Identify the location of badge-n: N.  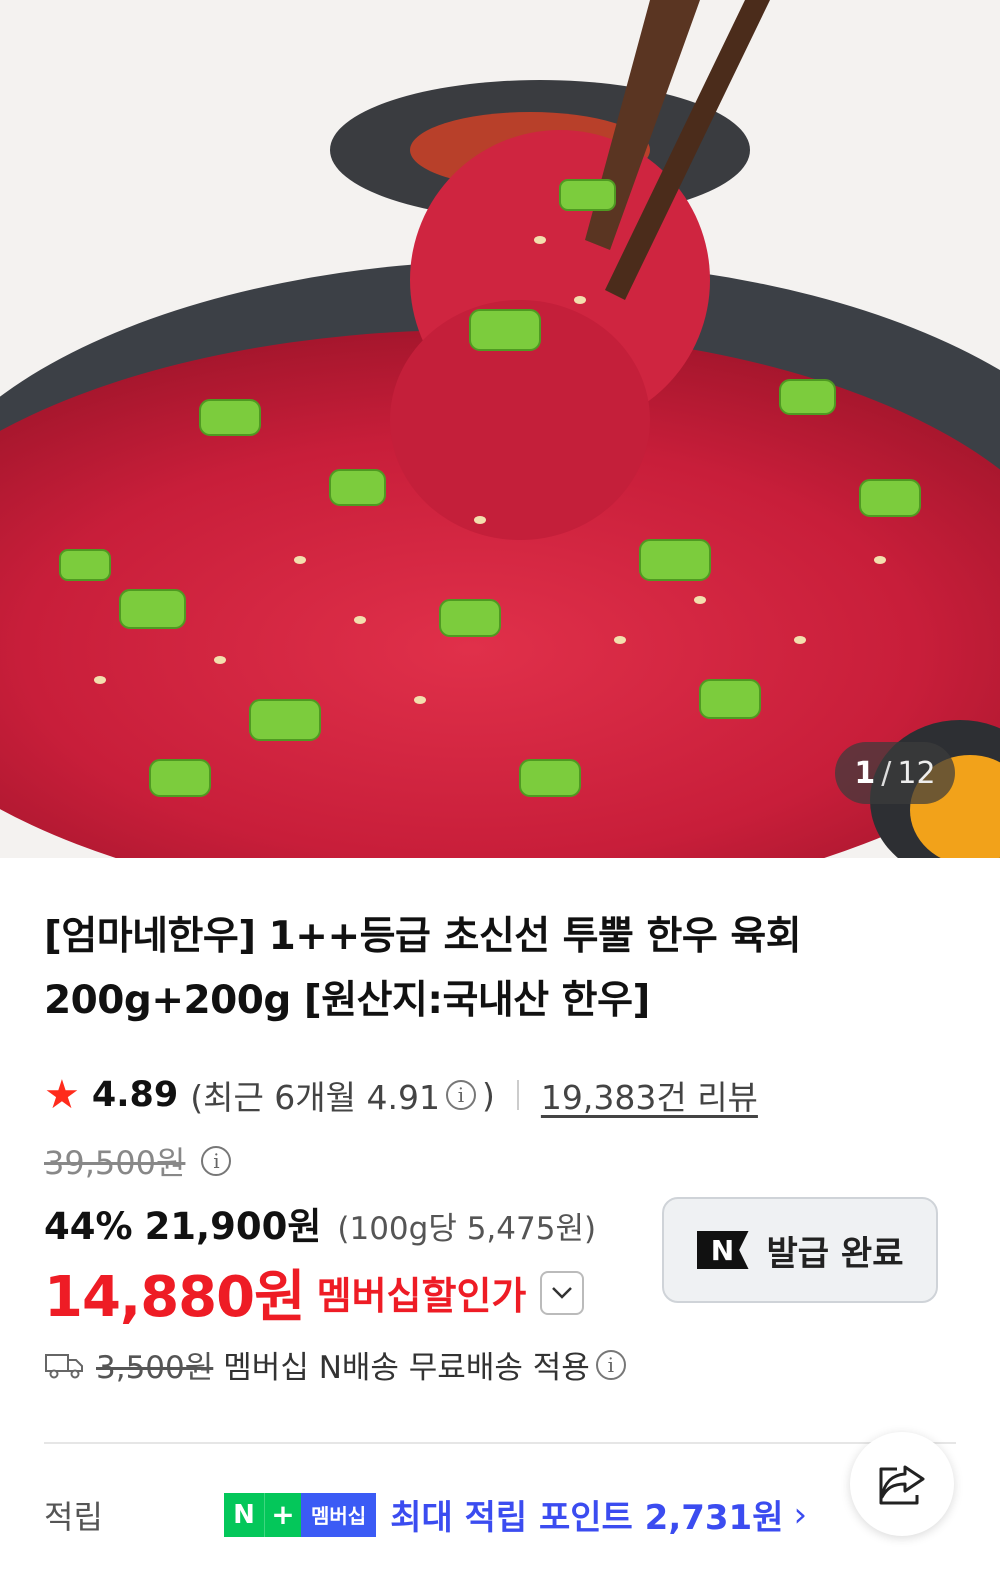
(244, 1514).